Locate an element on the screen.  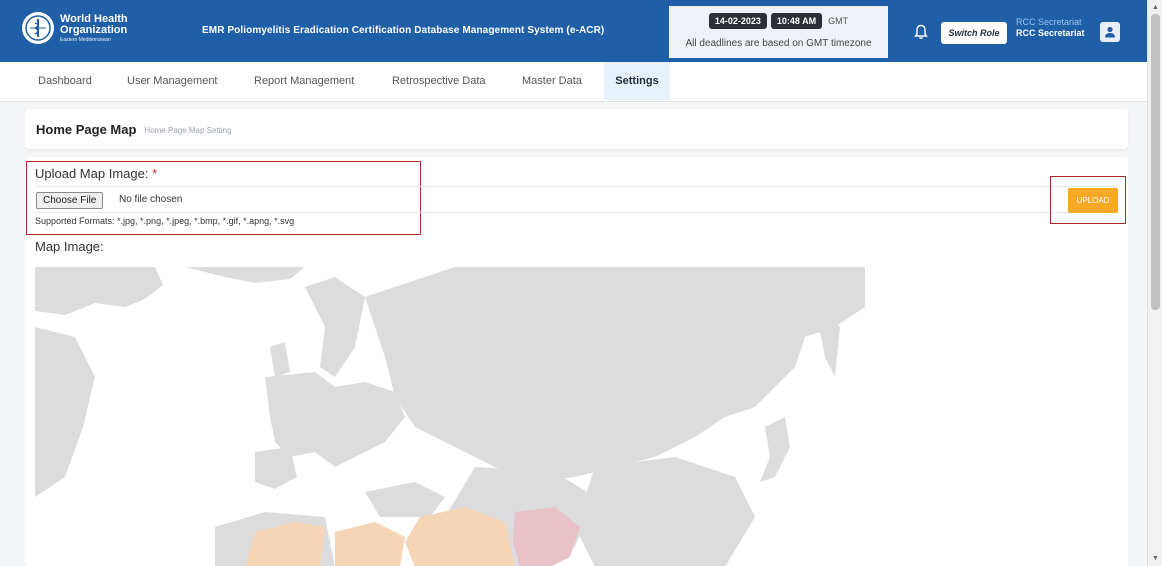
map-label: Map Image: is located at coordinates (69, 246).